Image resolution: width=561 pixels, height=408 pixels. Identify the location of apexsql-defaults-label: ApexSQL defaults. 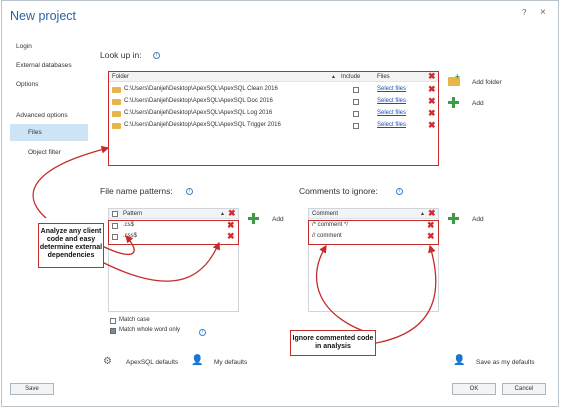
(152, 362).